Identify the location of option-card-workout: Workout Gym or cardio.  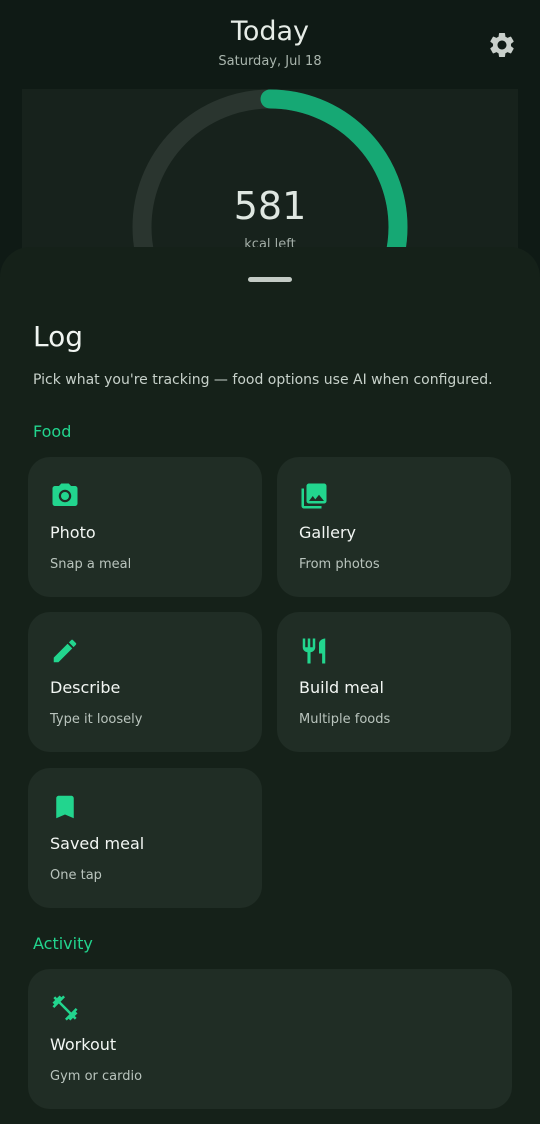
(270, 1039).